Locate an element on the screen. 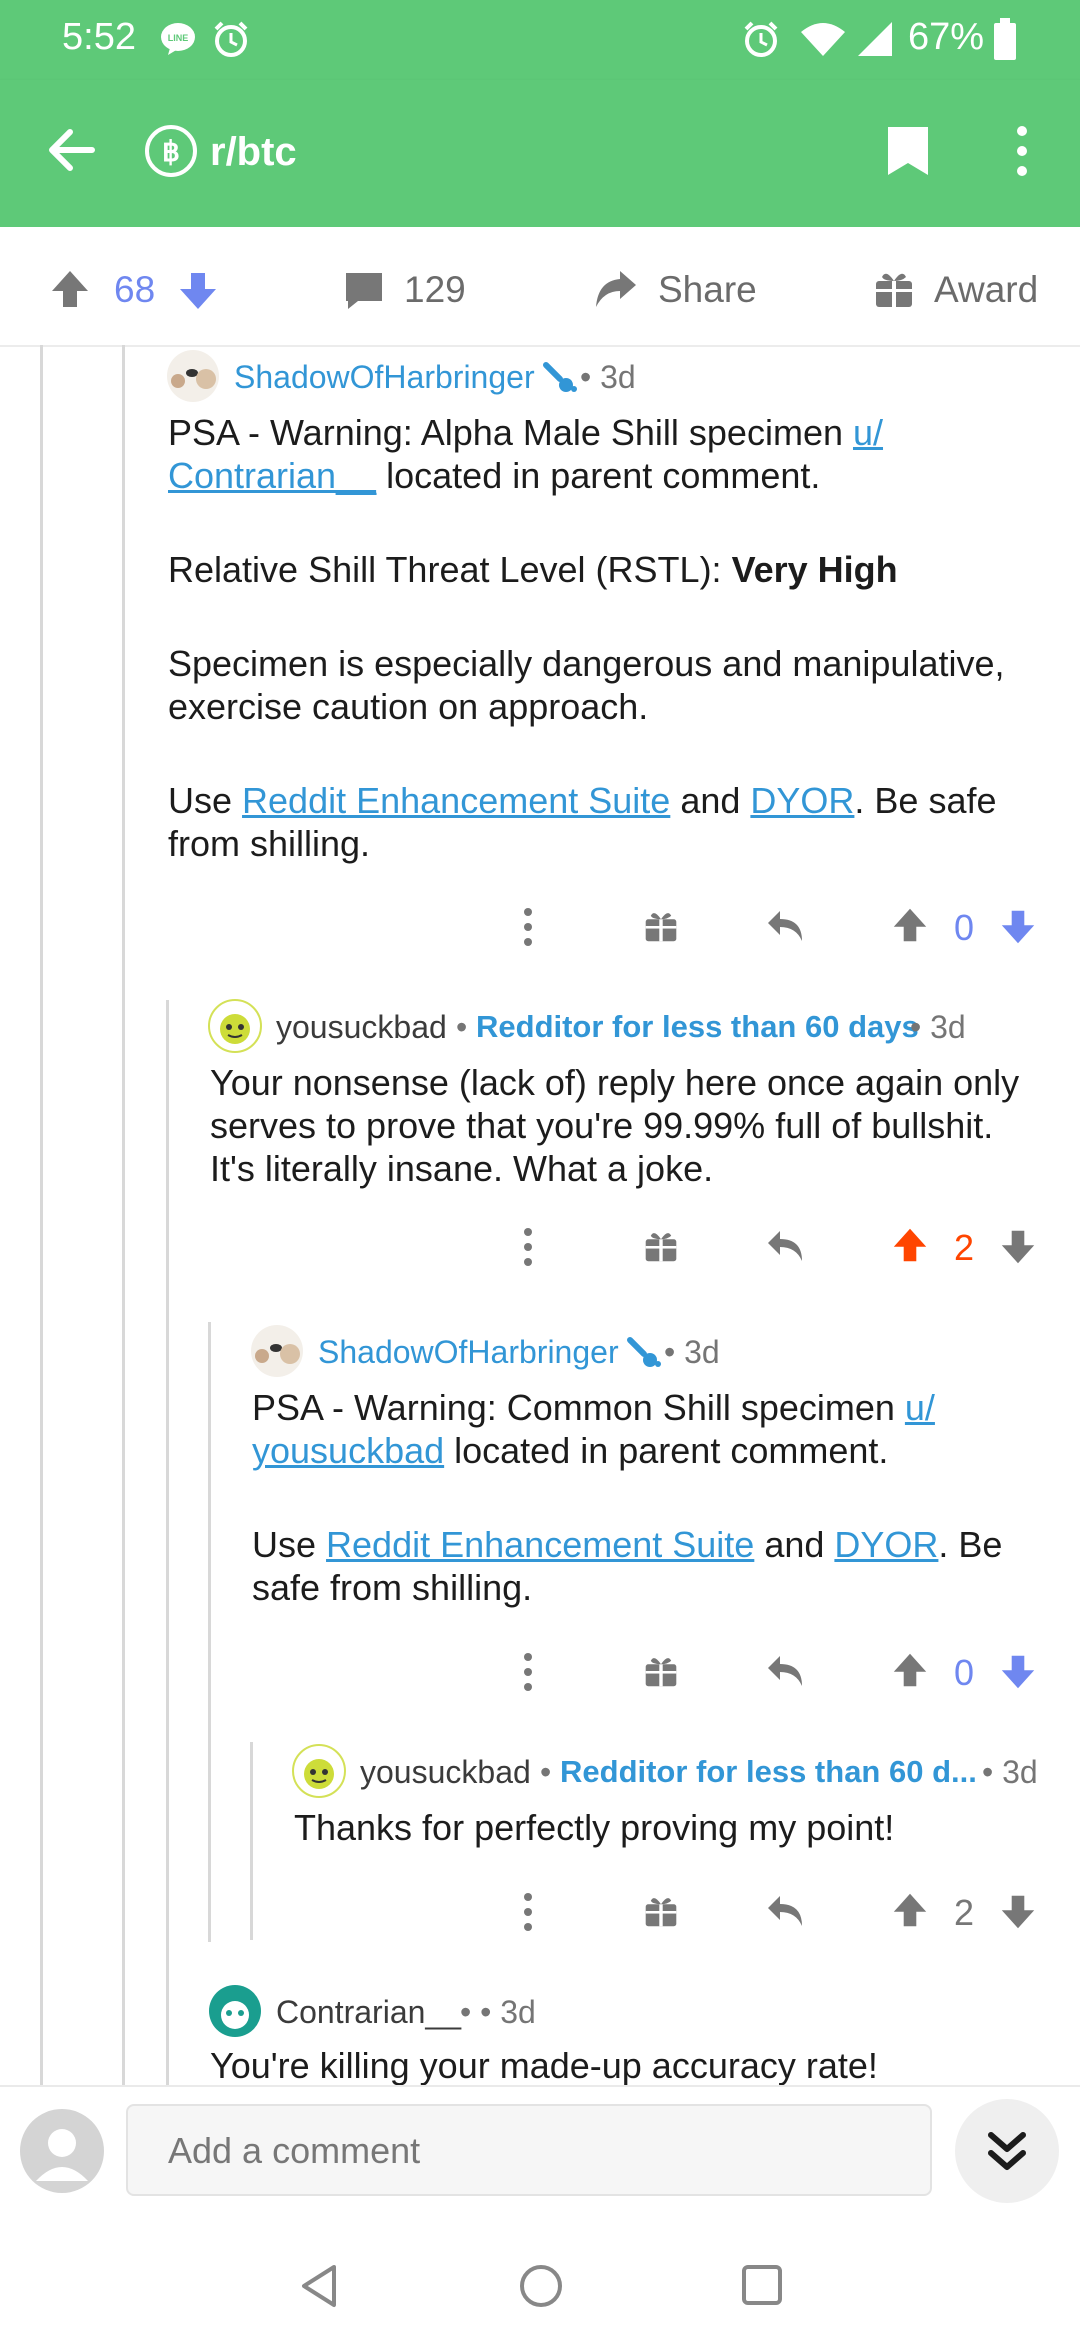 The height and width of the screenshot is (2340, 1080). award-button: Award is located at coordinates (986, 290).